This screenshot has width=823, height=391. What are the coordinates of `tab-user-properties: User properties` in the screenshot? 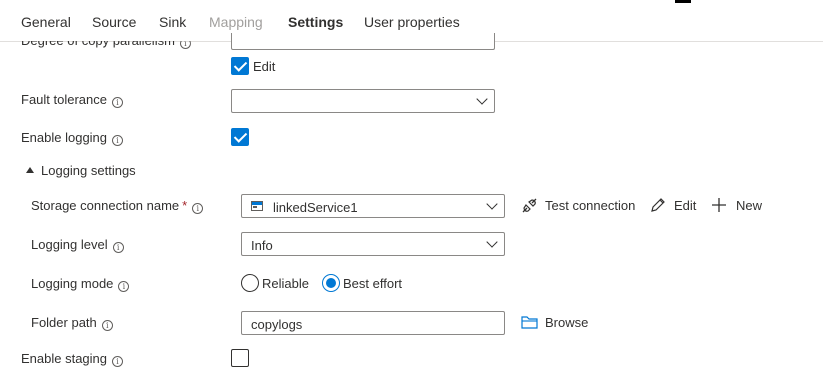 It's located at (412, 22).